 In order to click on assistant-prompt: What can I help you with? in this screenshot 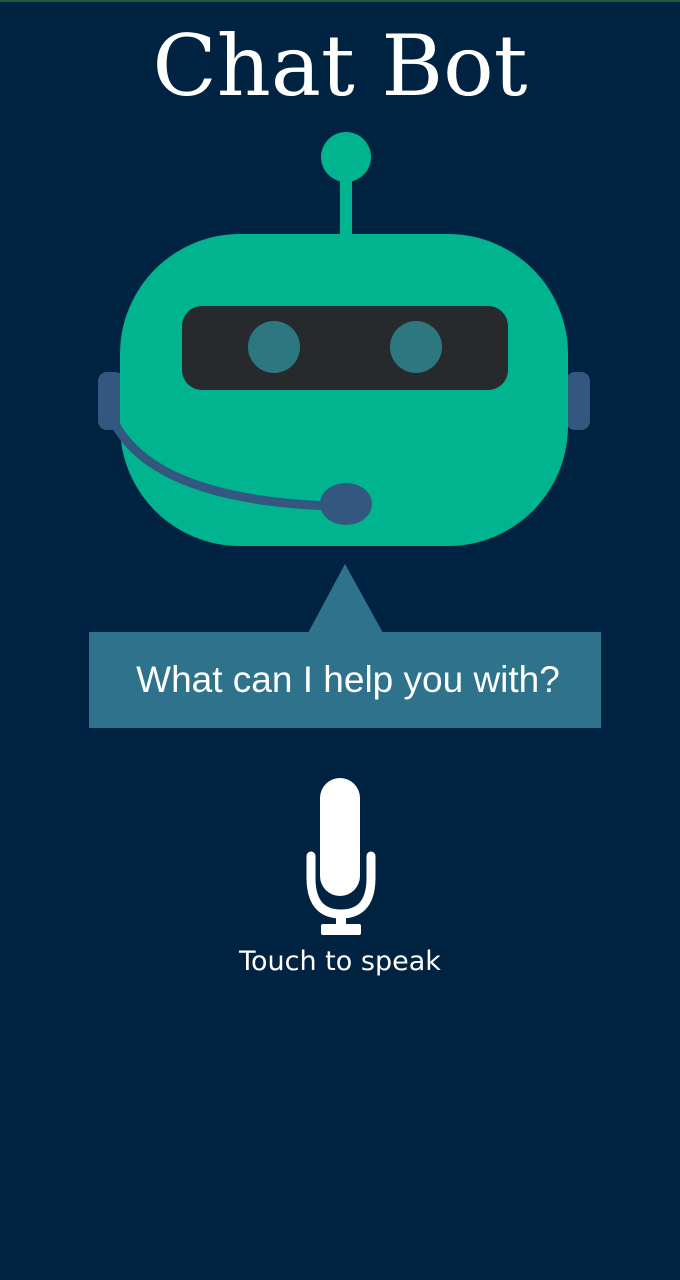, I will do `click(348, 679)`.